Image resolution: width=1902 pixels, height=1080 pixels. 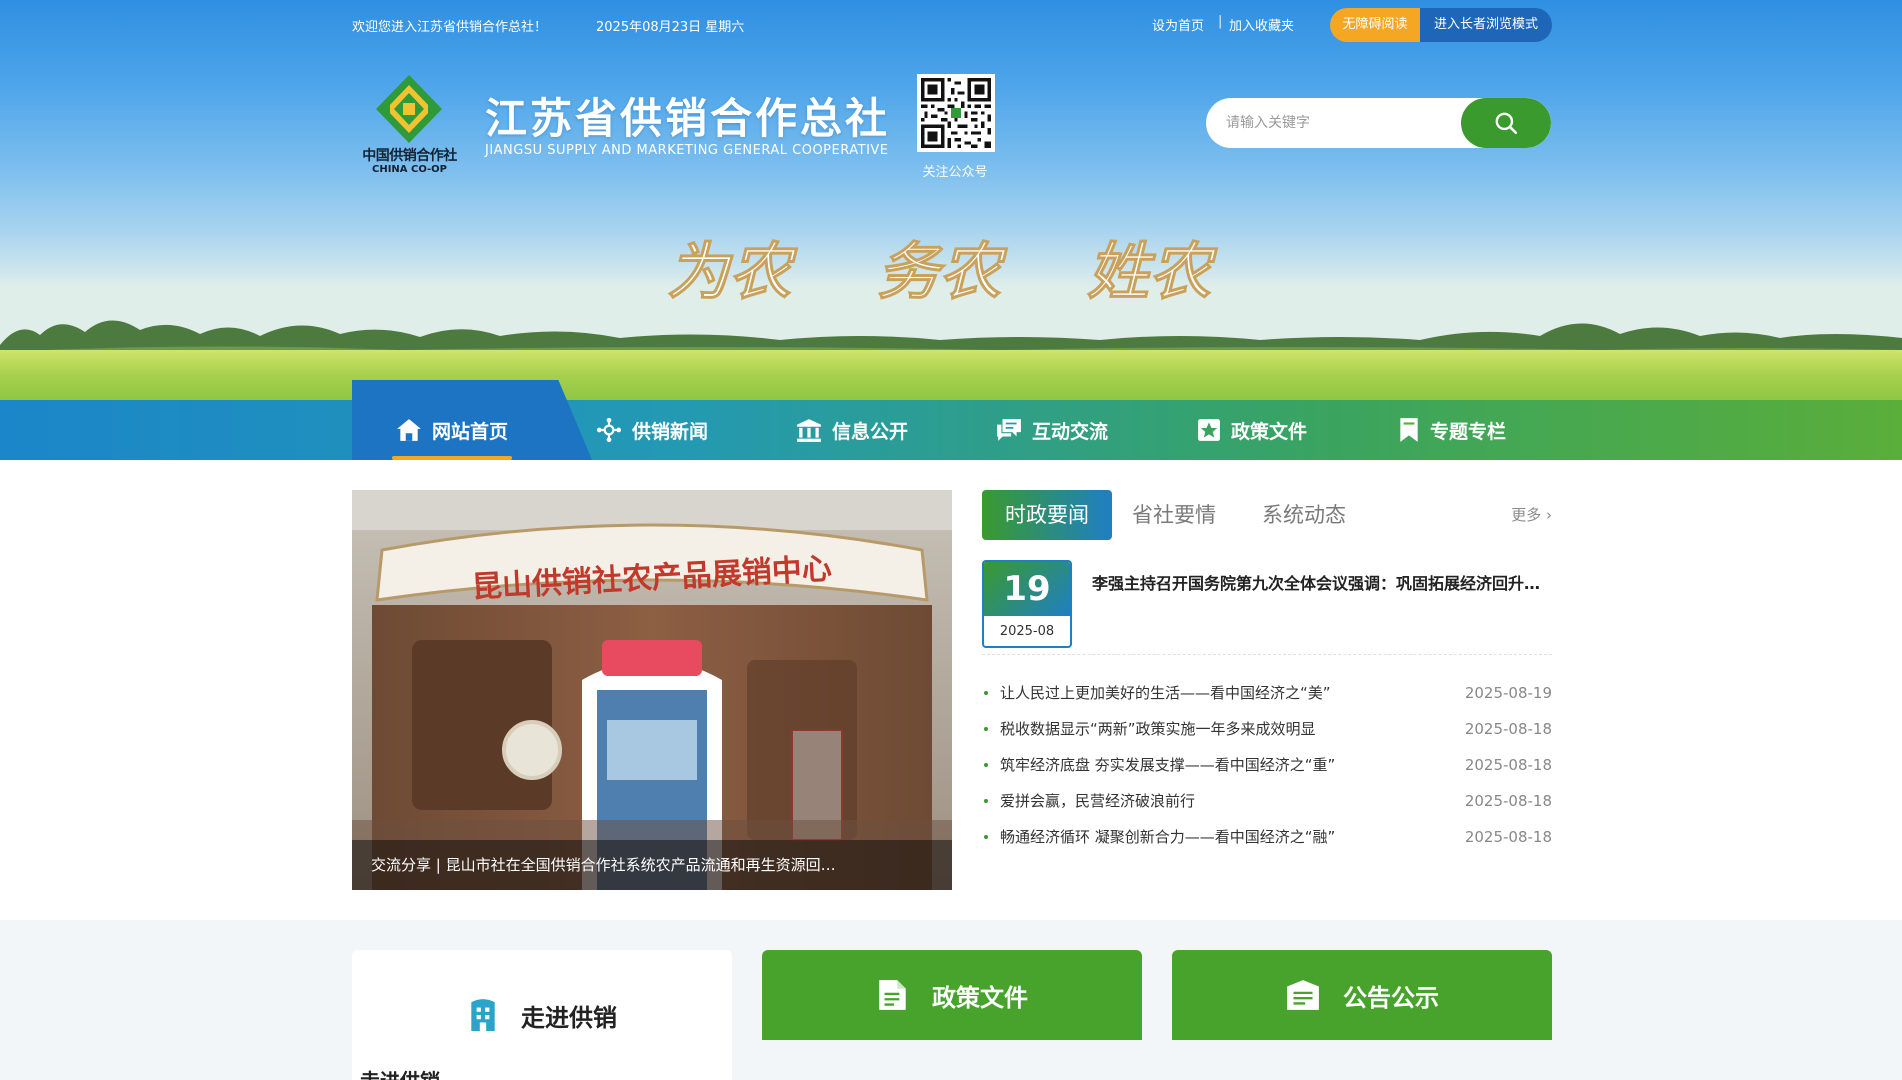 What do you see at coordinates (1069, 431) in the screenshot?
I see `nav-interaction-label: 互动交流` at bounding box center [1069, 431].